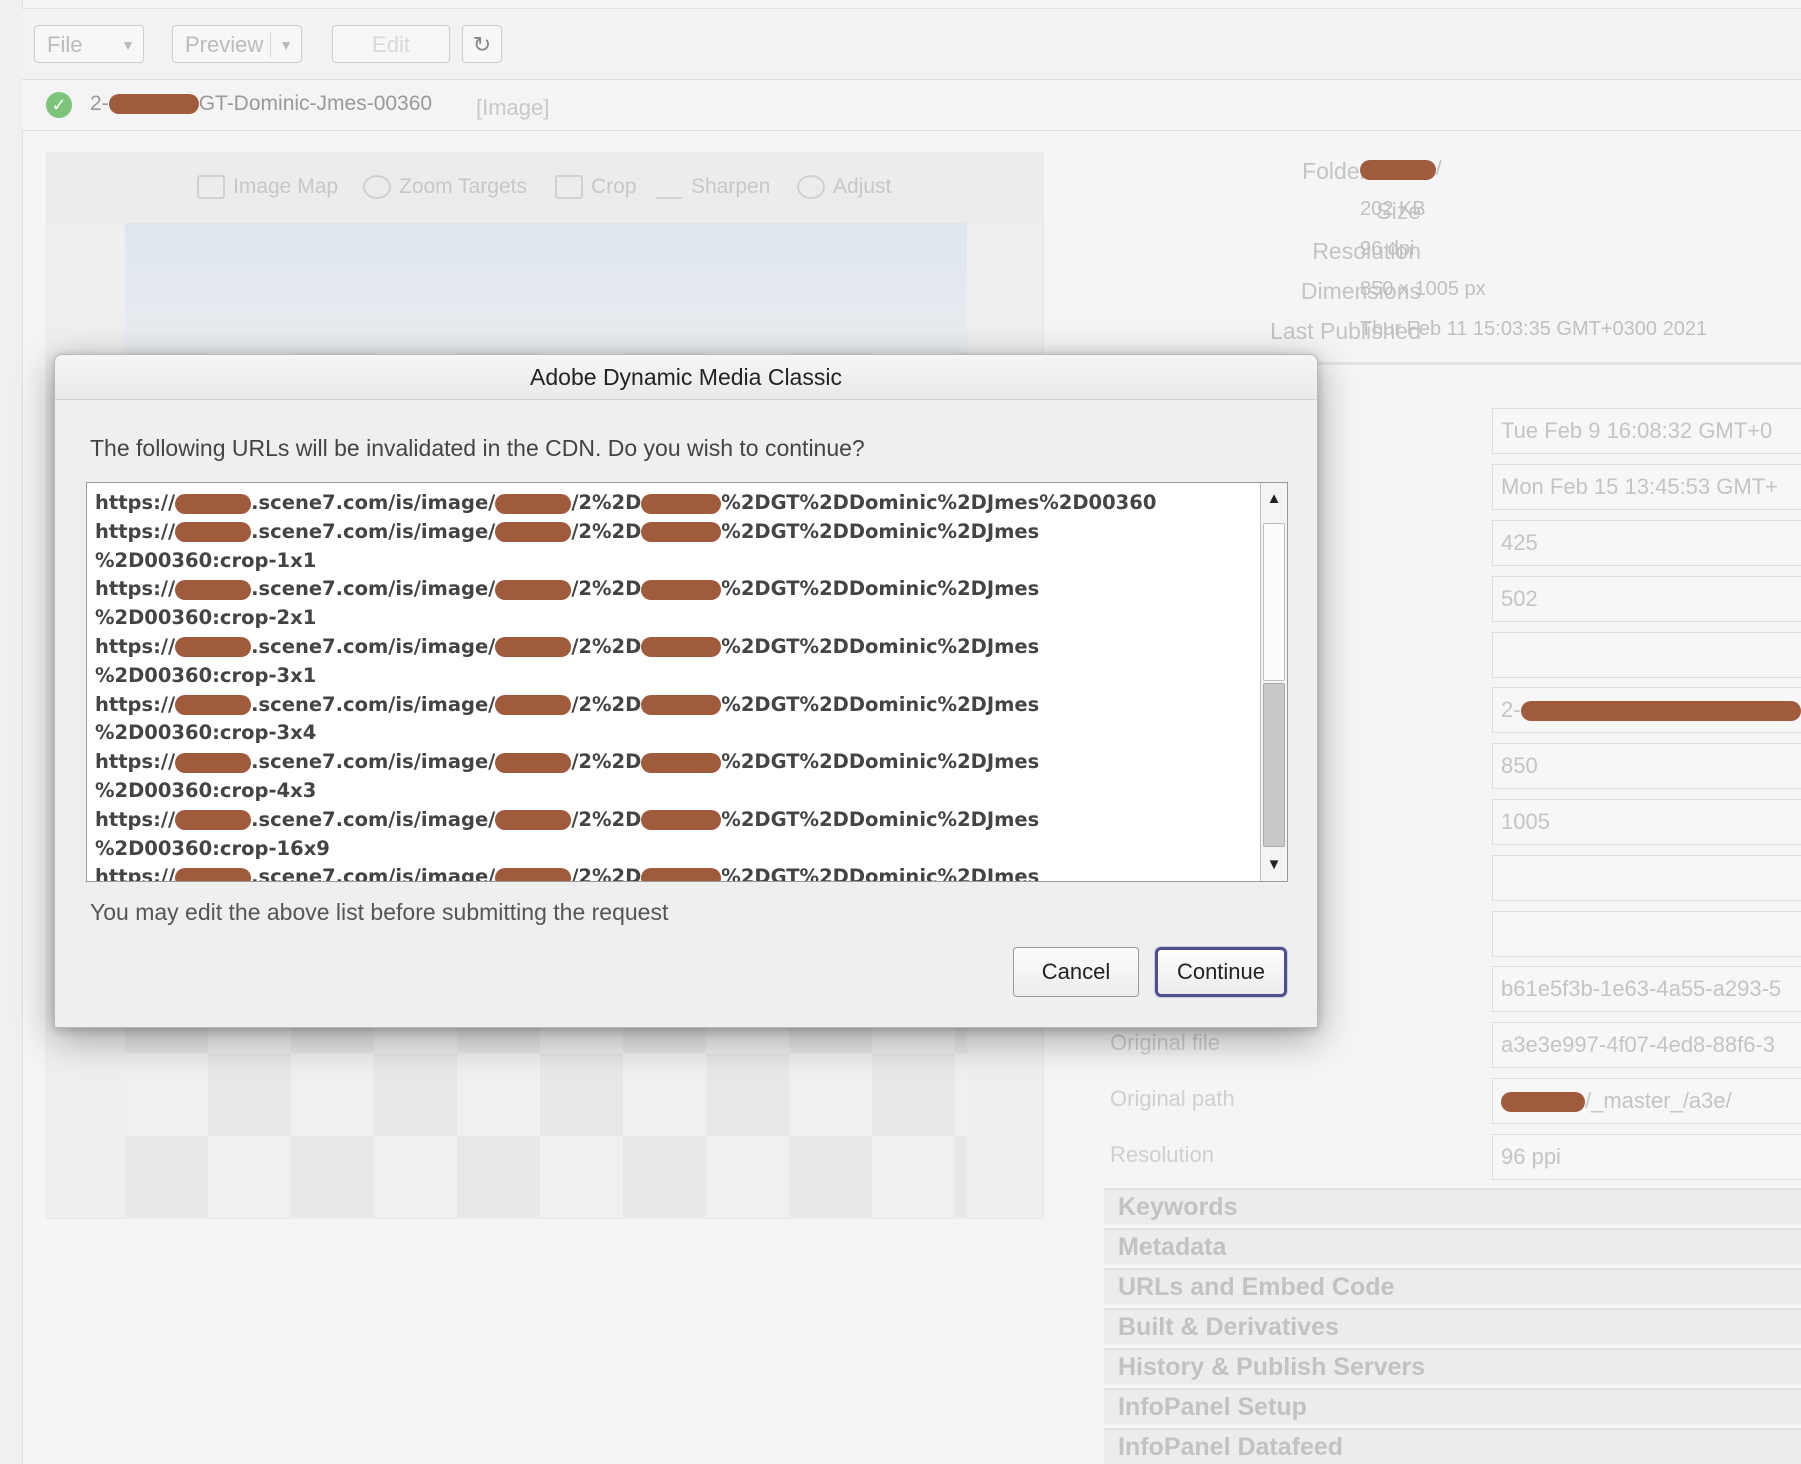 The width and height of the screenshot is (1801, 1464). I want to click on modified-field: Mon Feb 15 13:45:53 GMT+, so click(1646, 487).